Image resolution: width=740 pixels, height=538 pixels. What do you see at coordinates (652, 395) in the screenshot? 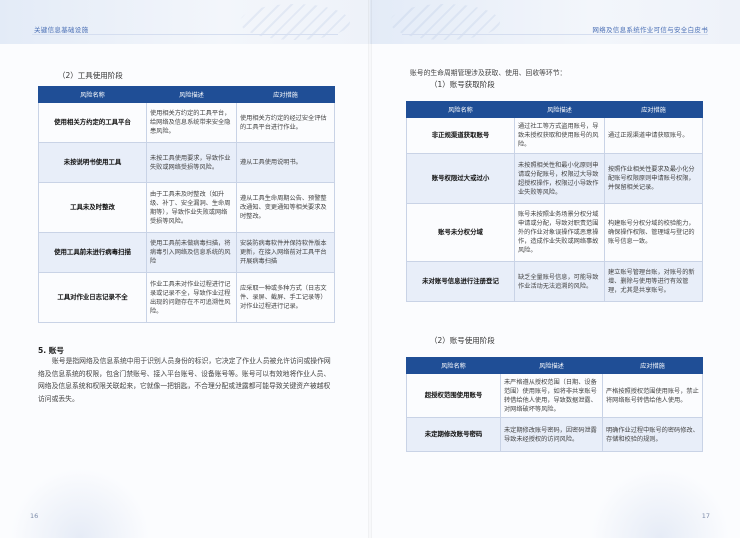
I see `risk-measure: 严格按照授权范围使用账号，禁止将网络账号转借给他人使用。` at bounding box center [652, 395].